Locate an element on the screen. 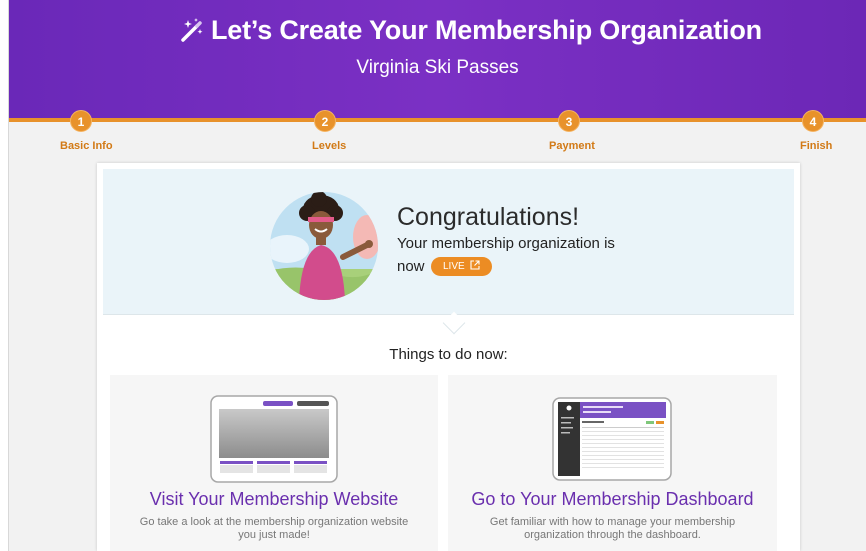 The height and width of the screenshot is (551, 866). website-preview-icon is located at coordinates (274, 439).